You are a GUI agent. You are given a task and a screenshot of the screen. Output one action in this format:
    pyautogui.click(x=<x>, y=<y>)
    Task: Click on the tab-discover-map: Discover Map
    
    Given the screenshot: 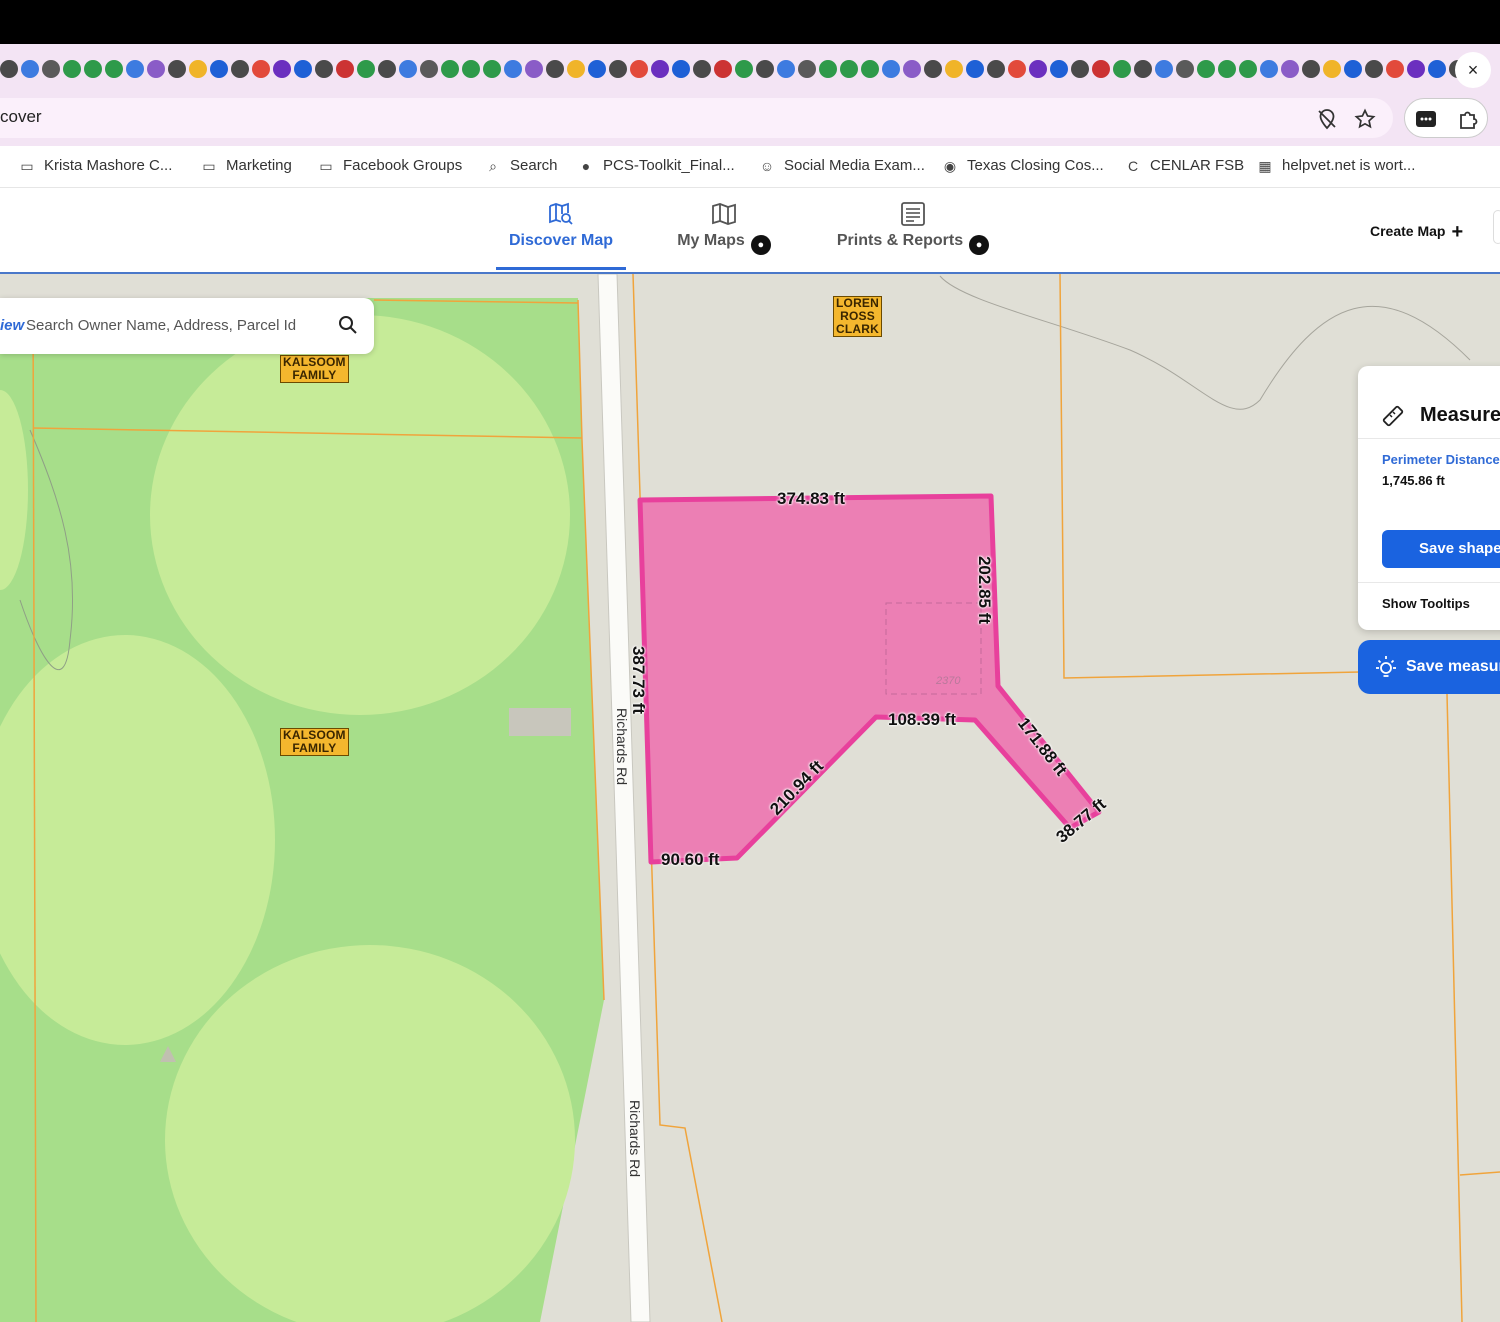 What is the action you would take?
    pyautogui.click(x=561, y=230)
    